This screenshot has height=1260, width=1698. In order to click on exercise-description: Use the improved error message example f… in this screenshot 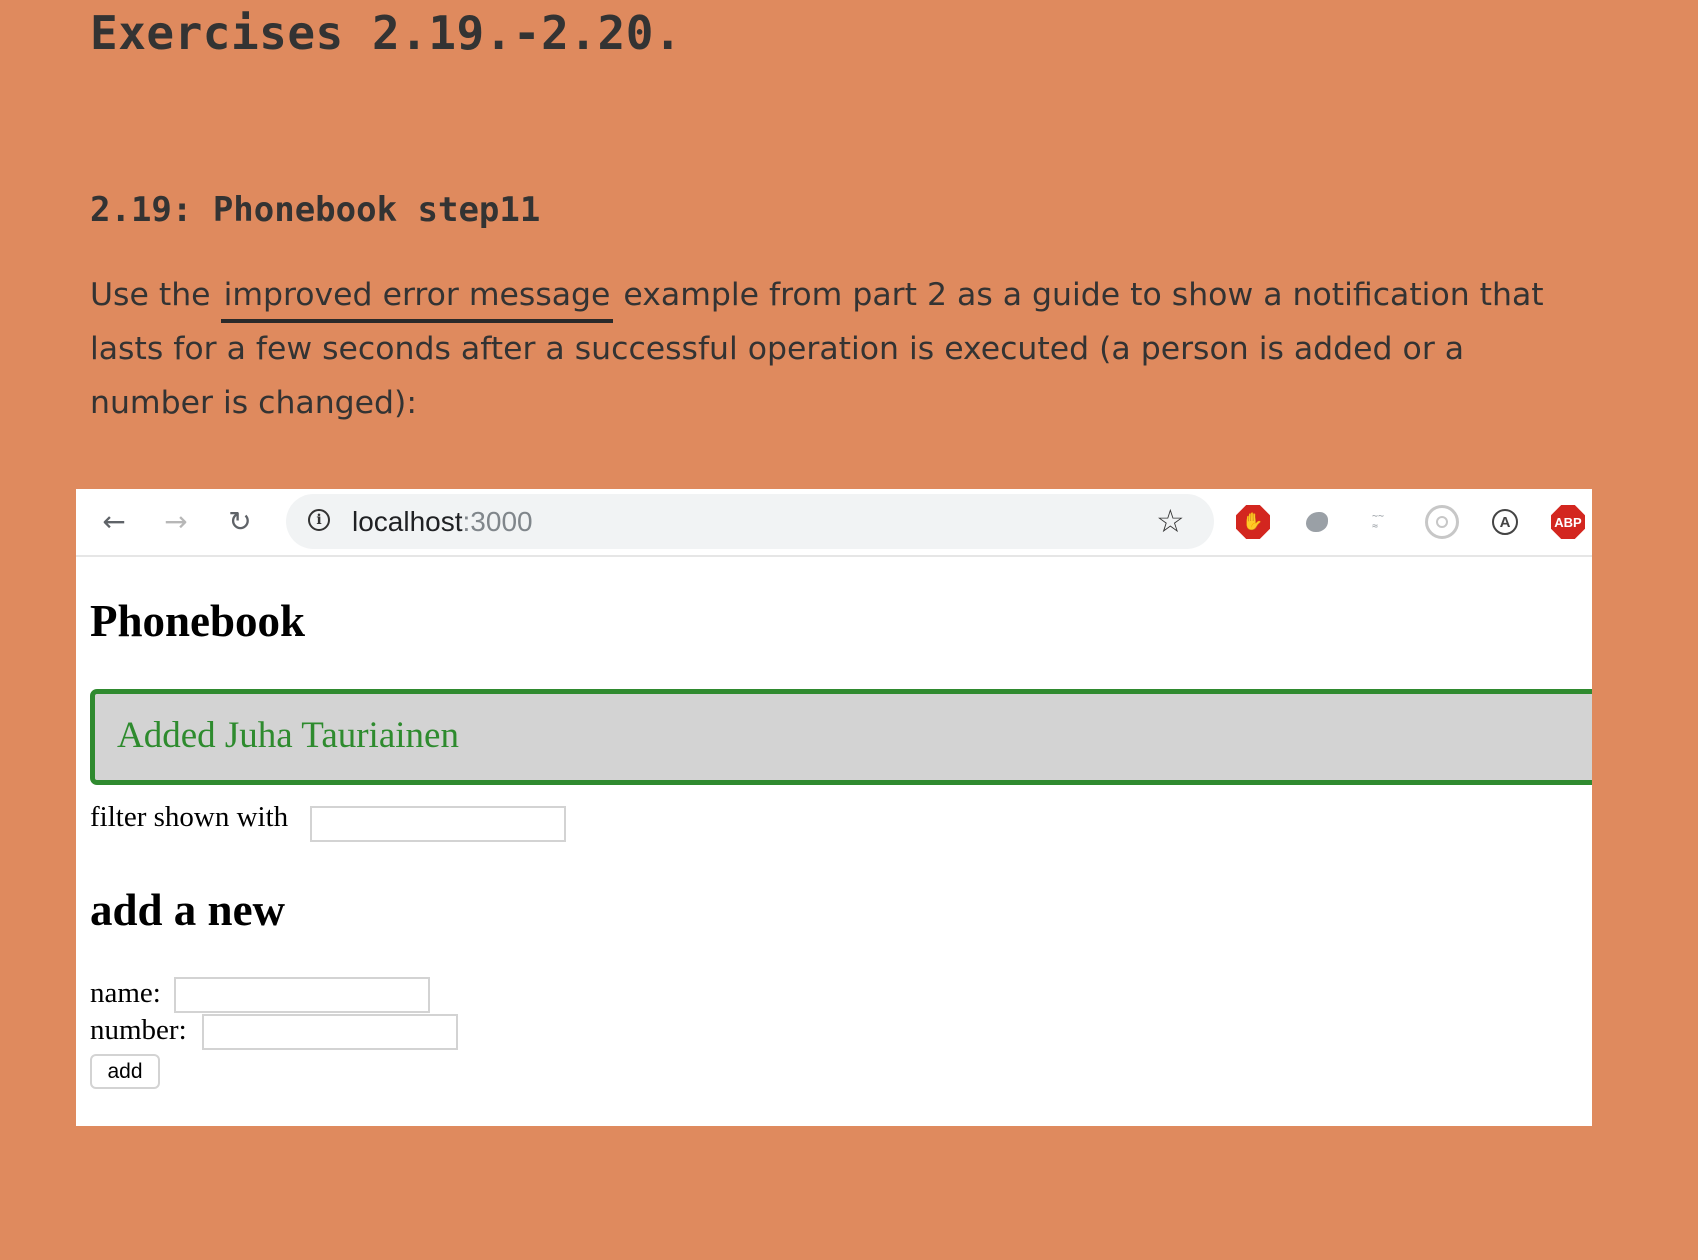, I will do `click(840, 349)`.